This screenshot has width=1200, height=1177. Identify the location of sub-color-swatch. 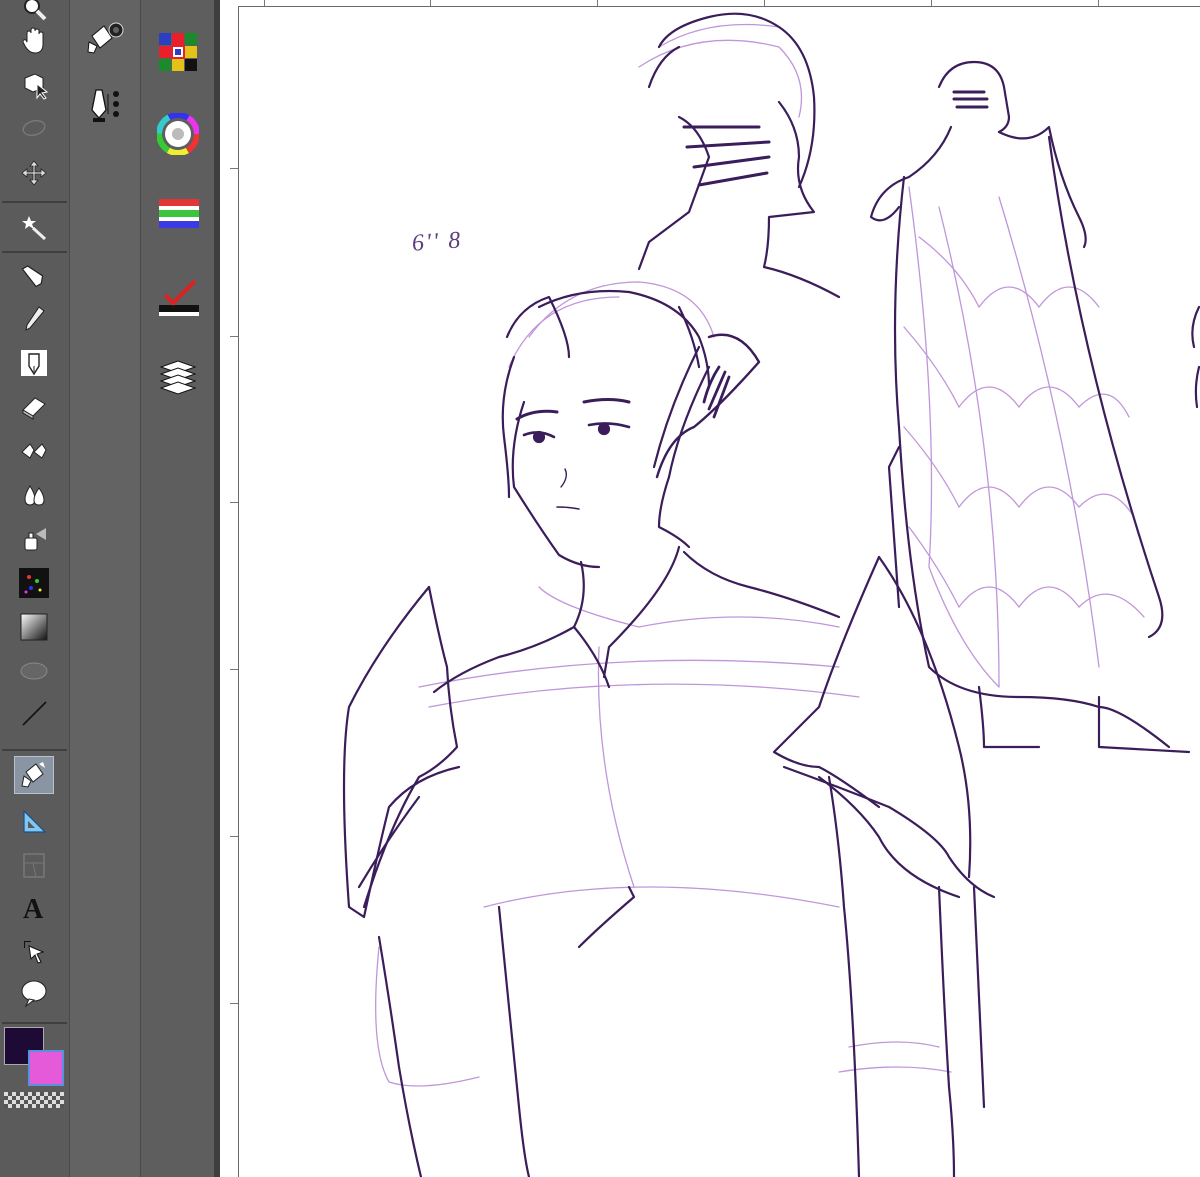
(46, 1068).